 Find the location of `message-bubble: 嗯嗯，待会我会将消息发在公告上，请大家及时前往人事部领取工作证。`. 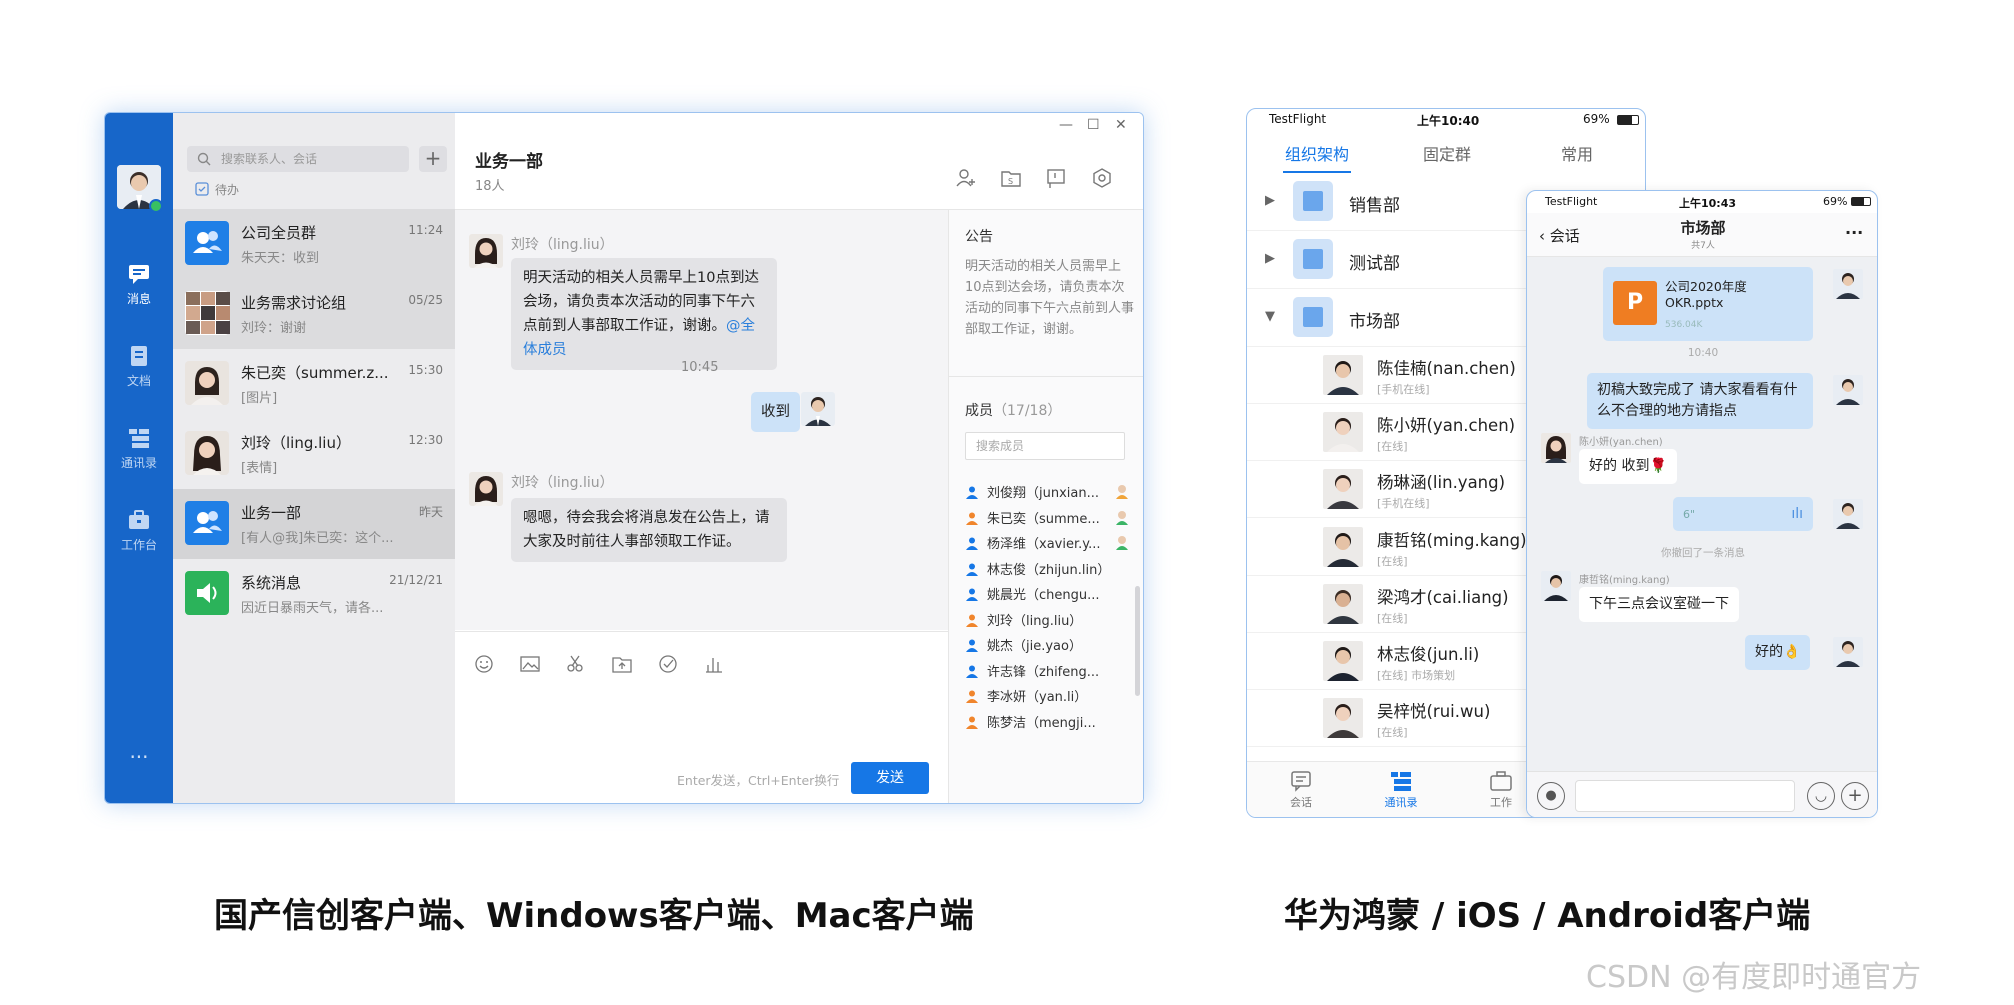

message-bubble: 嗯嗯，待会我会将消息发在公告上，请大家及时前往人事部领取工作证。 is located at coordinates (649, 530).